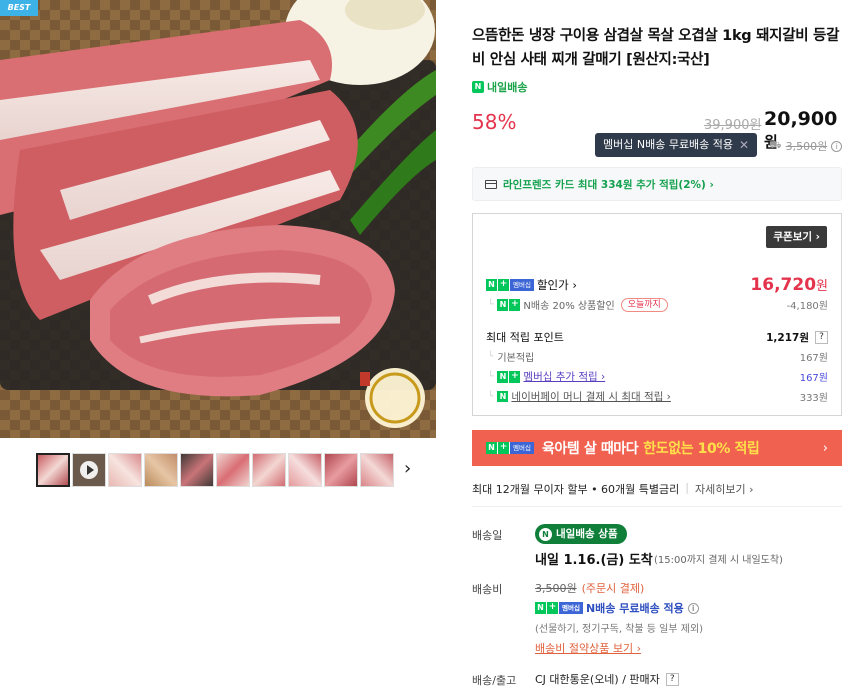  I want to click on shipping-save-link: 배송비 절약상품 보기 ›, so click(588, 648).